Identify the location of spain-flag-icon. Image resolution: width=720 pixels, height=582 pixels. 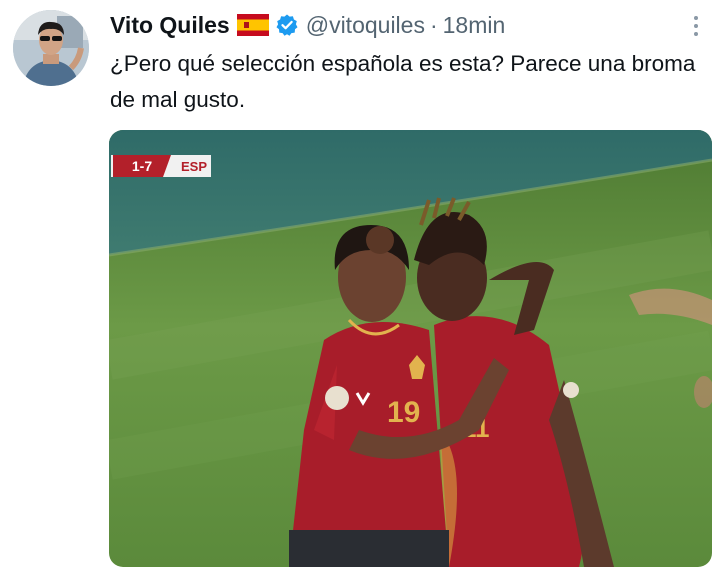
(252, 25).